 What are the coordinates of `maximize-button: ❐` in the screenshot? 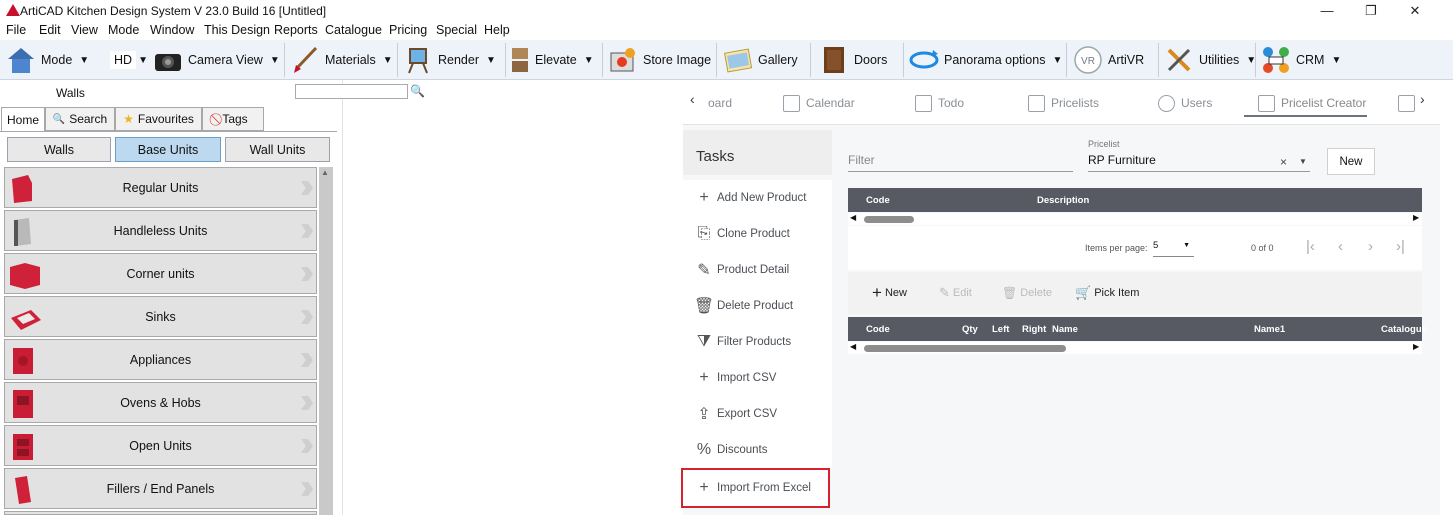 It's located at (1371, 11).